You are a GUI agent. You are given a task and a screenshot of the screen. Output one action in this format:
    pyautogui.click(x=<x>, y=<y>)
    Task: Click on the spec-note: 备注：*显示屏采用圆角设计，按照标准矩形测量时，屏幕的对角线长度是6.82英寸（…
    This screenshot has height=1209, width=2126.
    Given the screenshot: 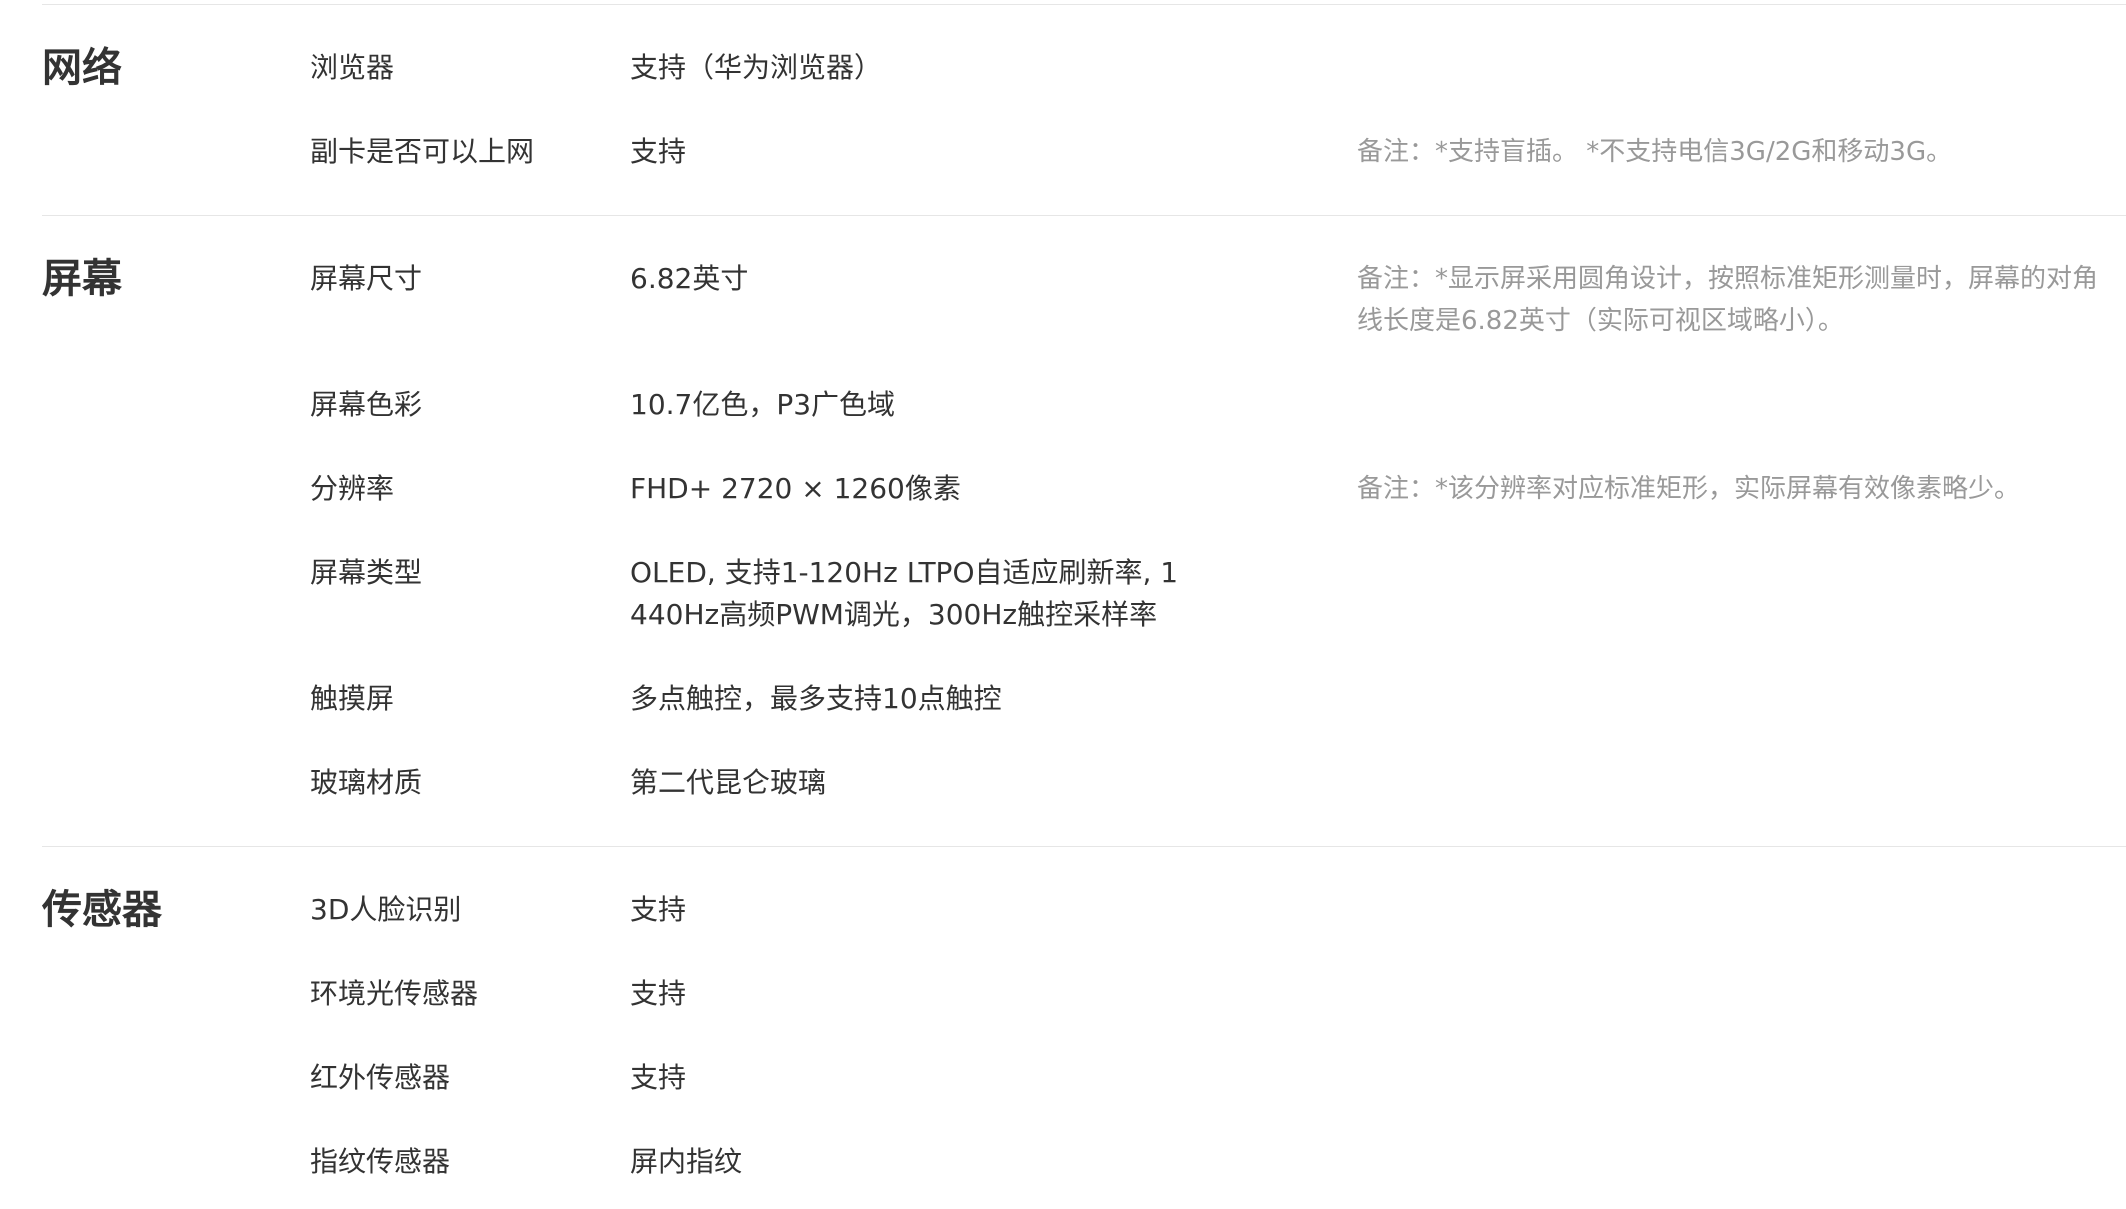 What is the action you would take?
    pyautogui.click(x=1728, y=300)
    